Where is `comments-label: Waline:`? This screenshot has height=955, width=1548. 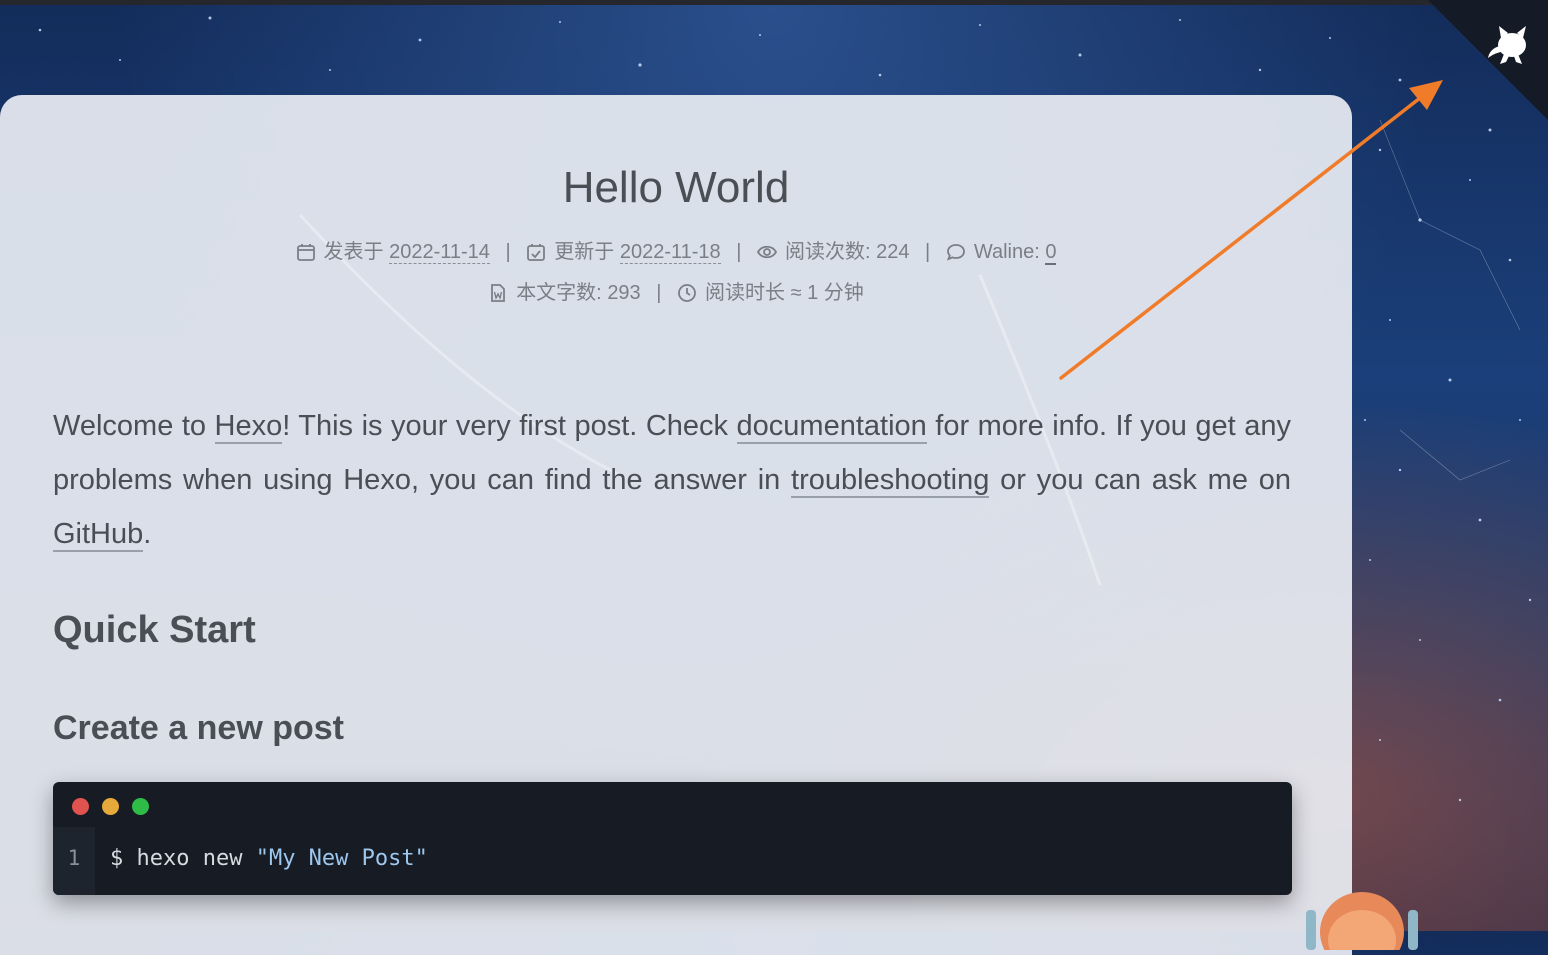 comments-label: Waline: is located at coordinates (1006, 252).